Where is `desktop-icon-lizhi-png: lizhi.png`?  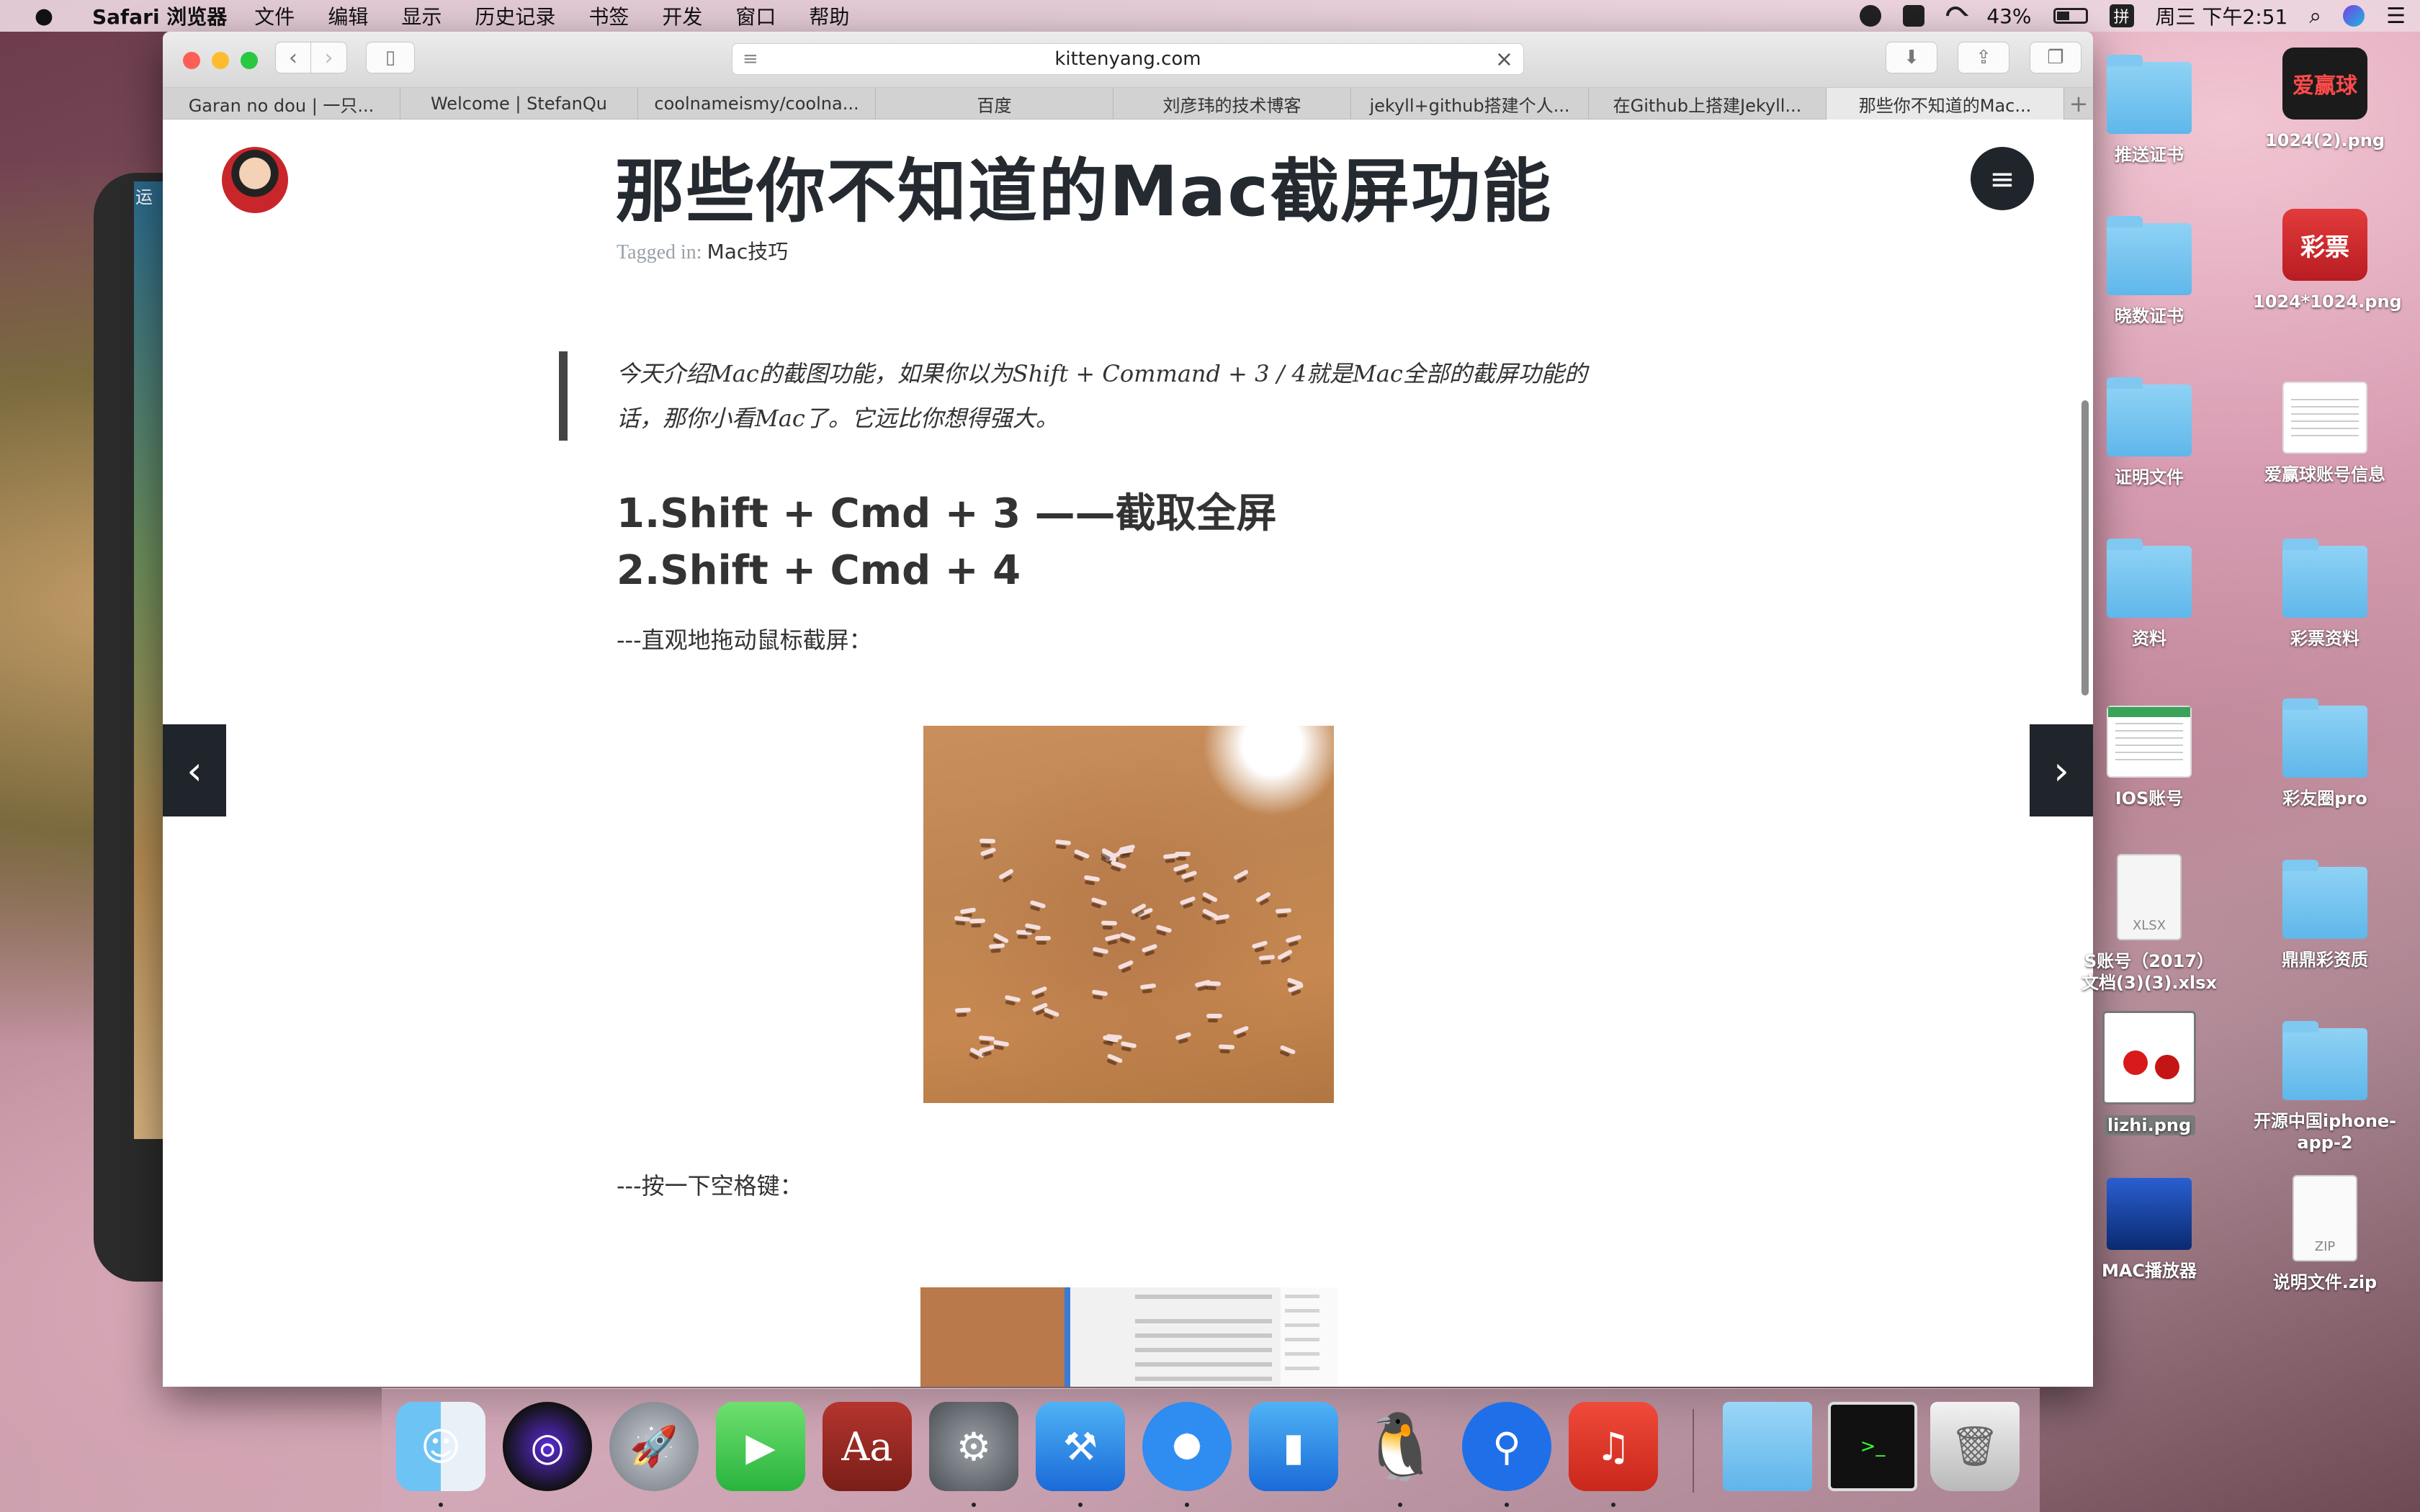 desktop-icon-lizhi-png: lizhi.png is located at coordinates (2149, 1073).